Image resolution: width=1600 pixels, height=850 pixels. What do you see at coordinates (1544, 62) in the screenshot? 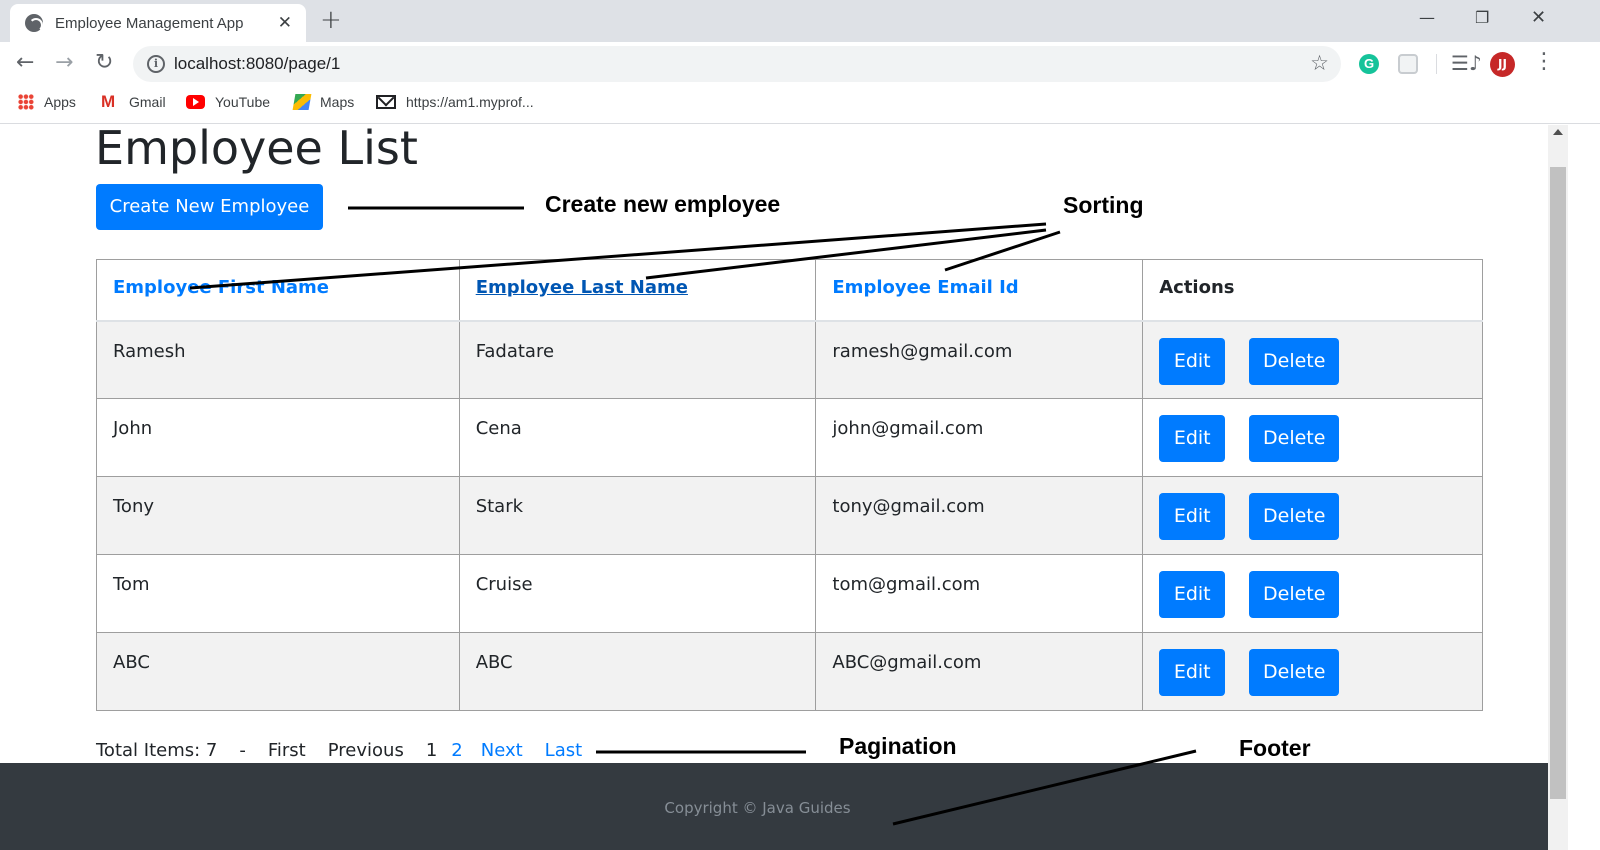
I see `browser-menu-icon: ⋮` at bounding box center [1544, 62].